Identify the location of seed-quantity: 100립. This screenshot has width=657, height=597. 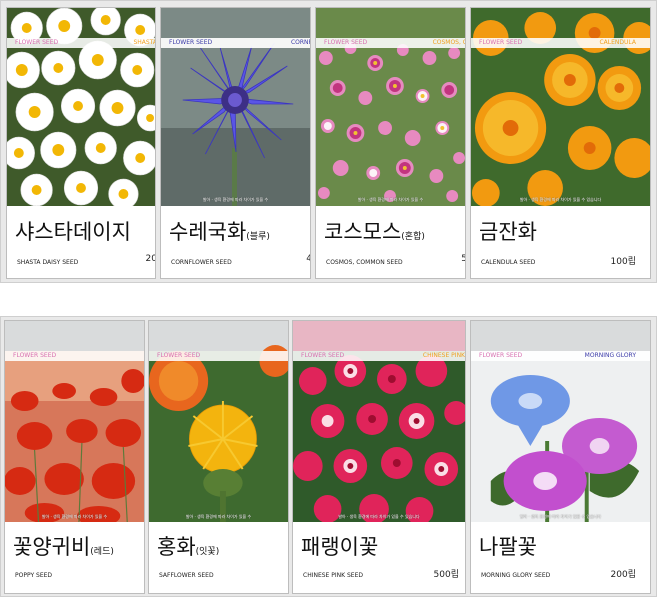
(623, 262).